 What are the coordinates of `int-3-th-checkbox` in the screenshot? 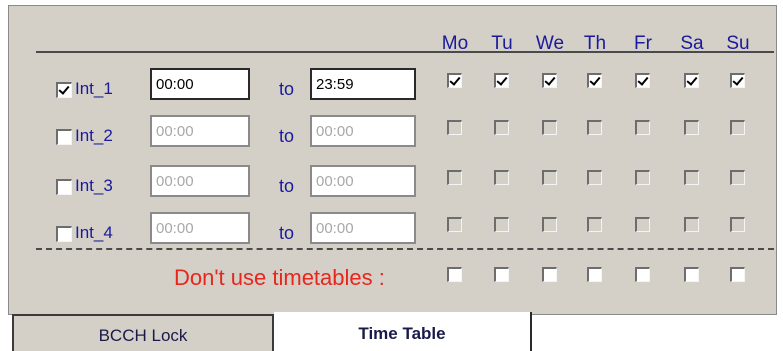 It's located at (594, 177).